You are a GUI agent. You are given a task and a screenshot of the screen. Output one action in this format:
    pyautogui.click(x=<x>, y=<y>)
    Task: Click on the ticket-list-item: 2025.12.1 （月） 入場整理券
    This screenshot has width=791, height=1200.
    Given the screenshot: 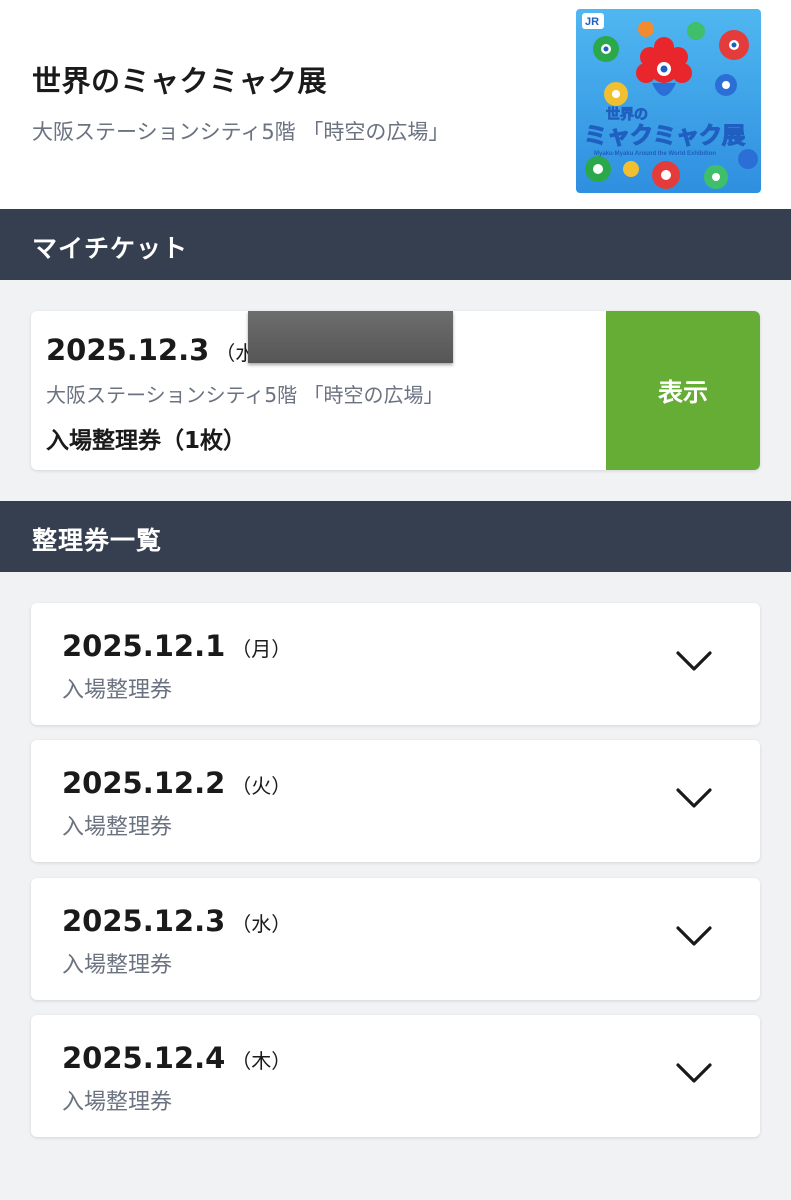 What is the action you would take?
    pyautogui.click(x=395, y=664)
    